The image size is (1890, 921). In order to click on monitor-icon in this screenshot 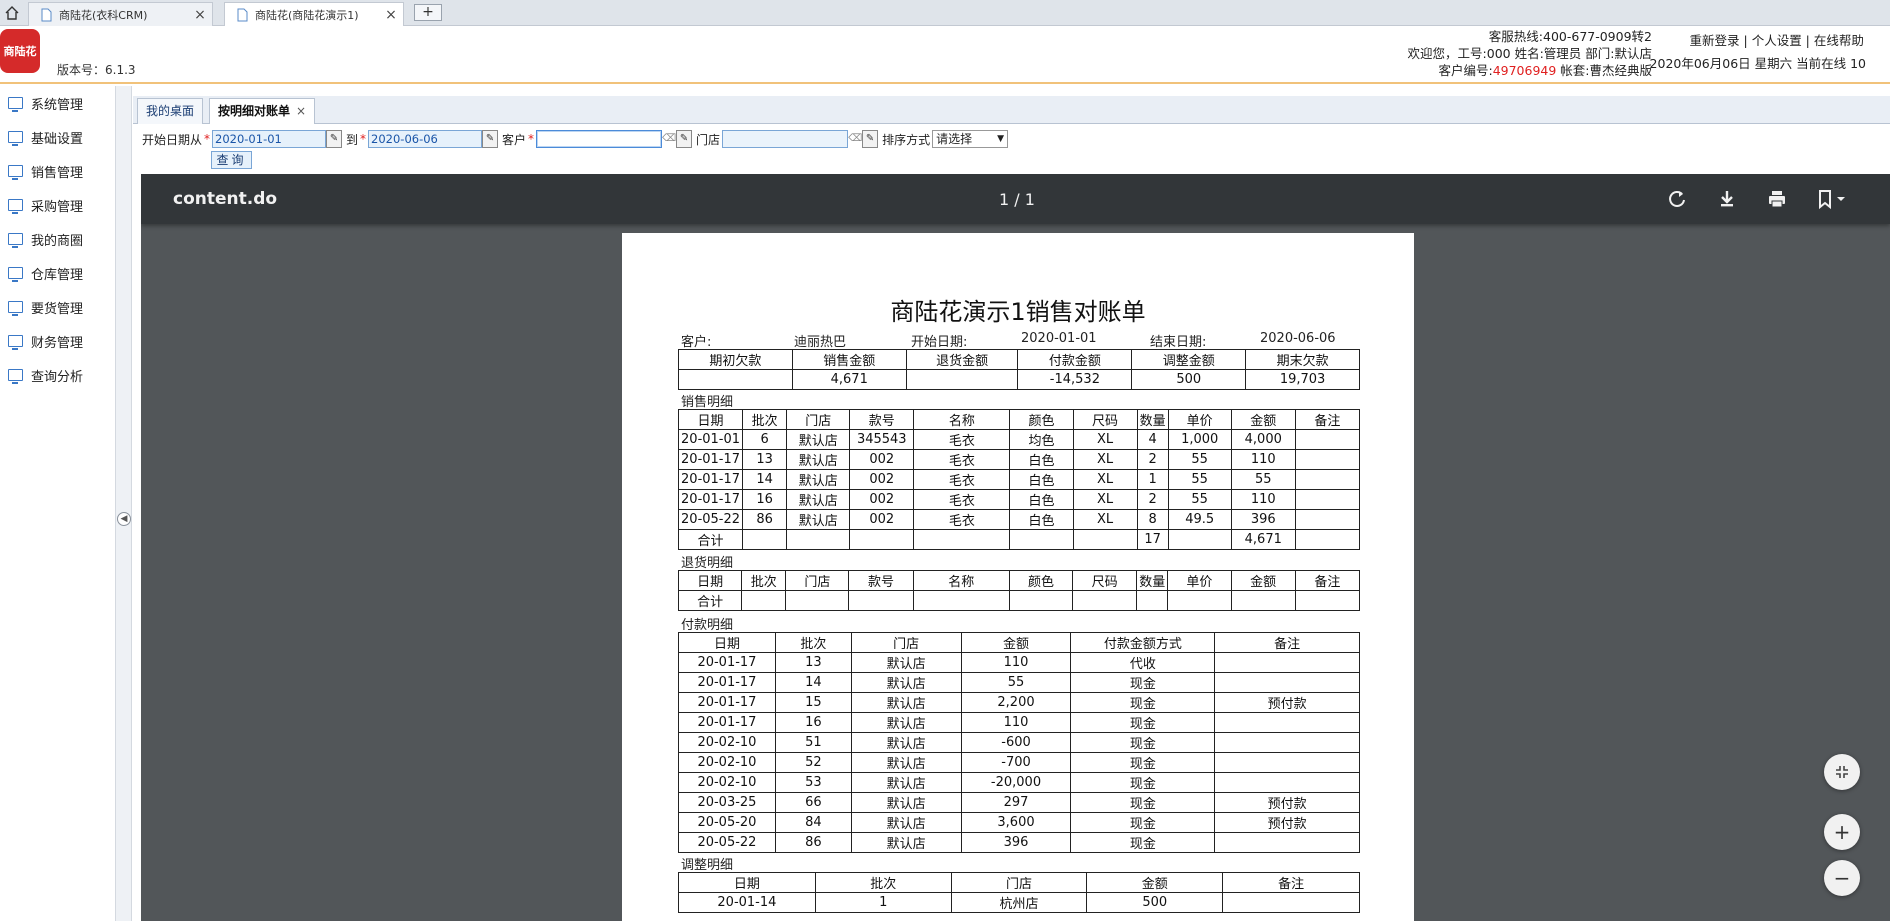, I will do `click(15, 274)`.